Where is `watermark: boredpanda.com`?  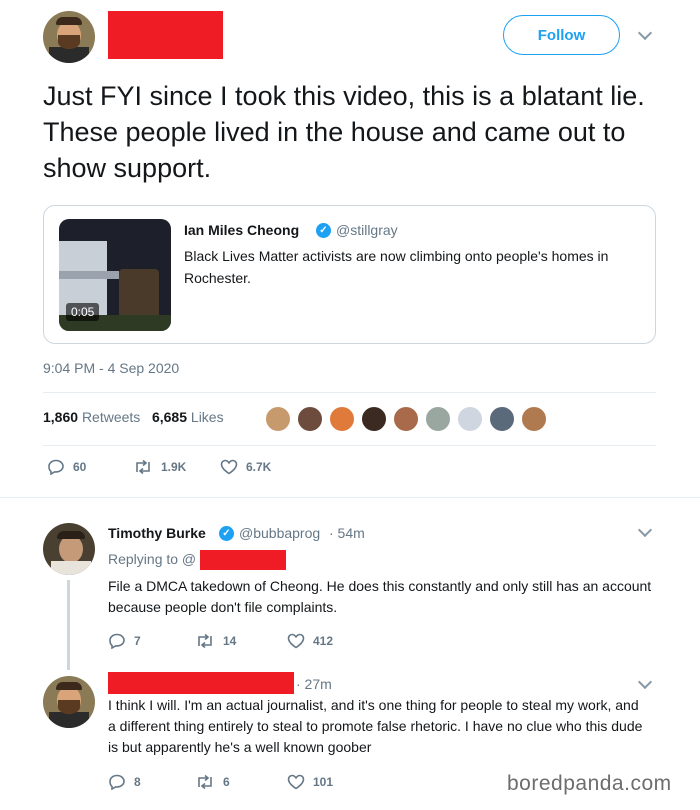 watermark: boredpanda.com is located at coordinates (589, 783).